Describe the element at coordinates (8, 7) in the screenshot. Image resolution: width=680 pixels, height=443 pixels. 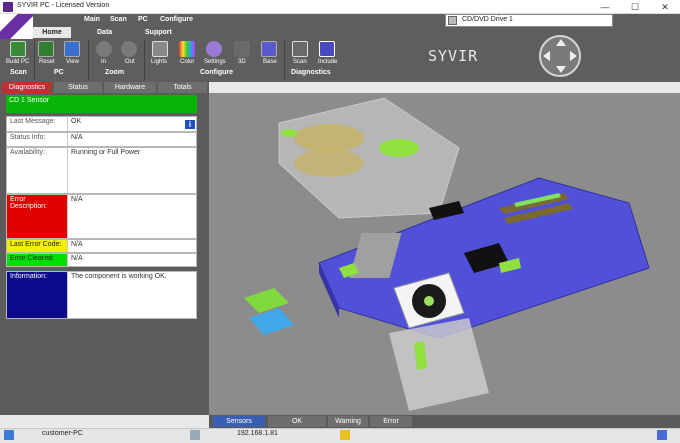
I see `app-icon` at that location.